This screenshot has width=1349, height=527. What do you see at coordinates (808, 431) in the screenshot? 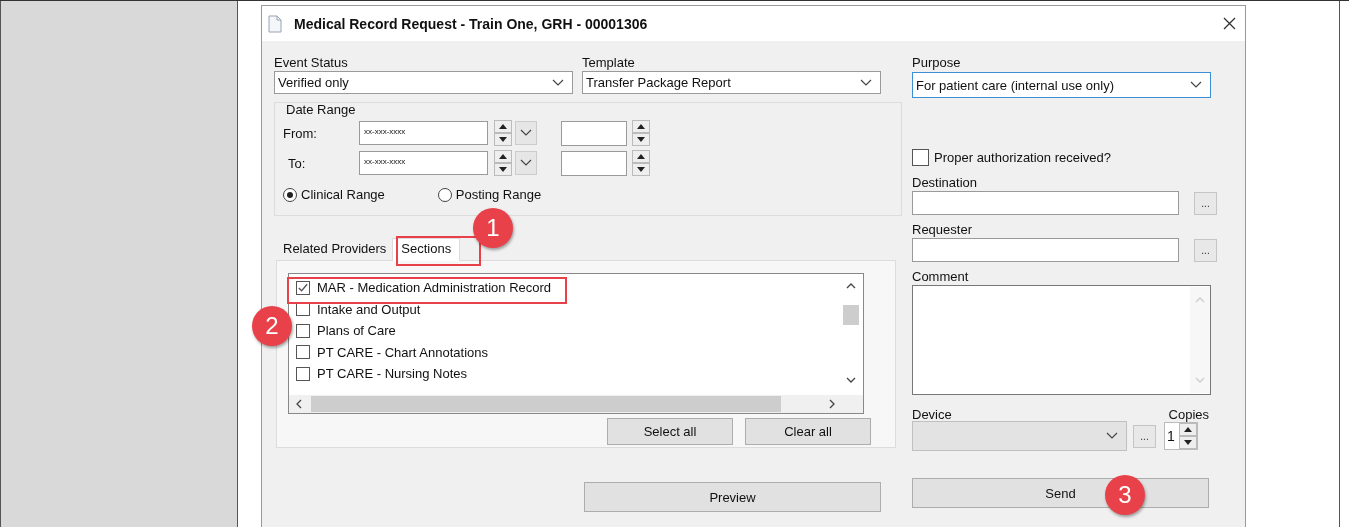
I see `list-action-button: Clear all` at bounding box center [808, 431].